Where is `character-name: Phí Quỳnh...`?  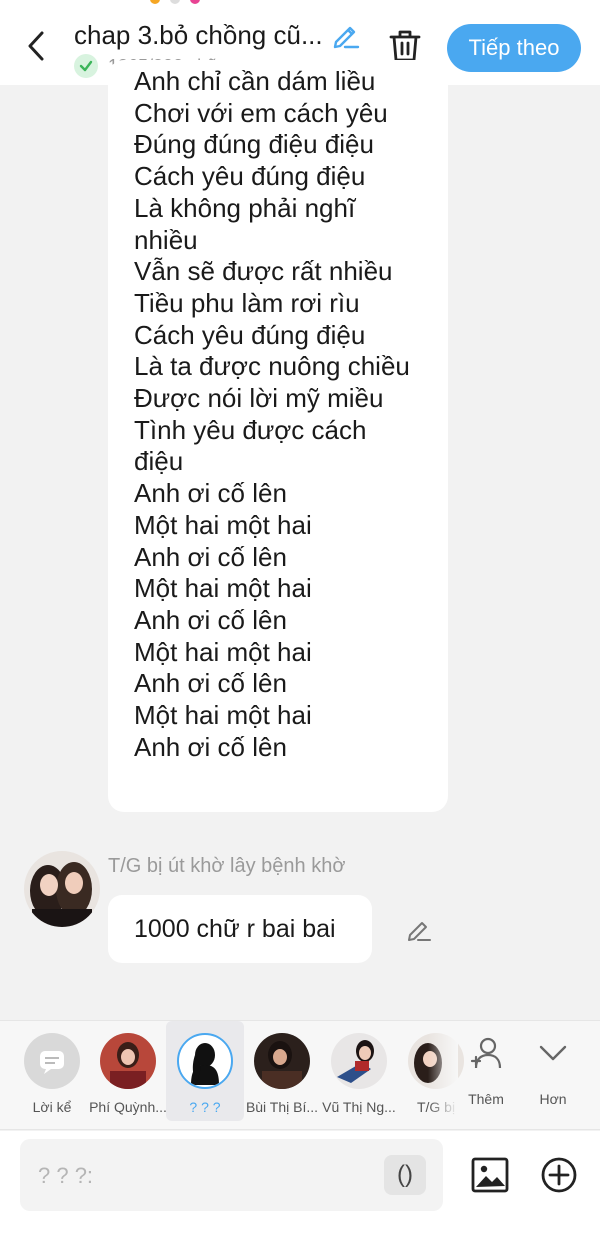
character-name: Phí Quỳnh... is located at coordinates (128, 1107).